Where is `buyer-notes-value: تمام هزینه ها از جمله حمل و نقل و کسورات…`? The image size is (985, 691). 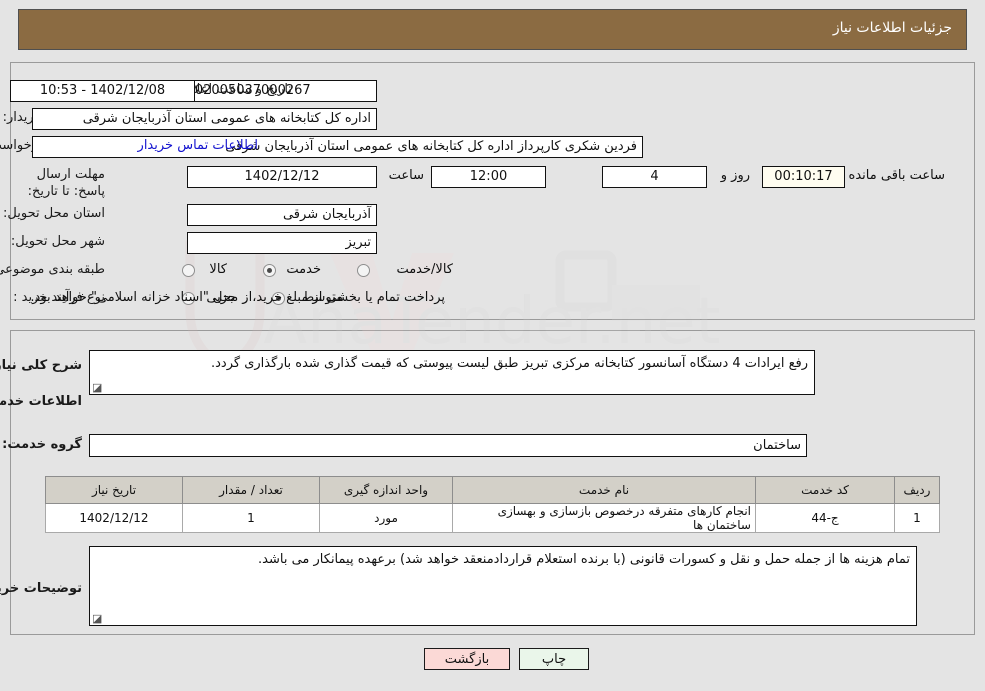 buyer-notes-value: تمام هزینه ها از جمله حمل و نقل و کسورات… is located at coordinates (584, 559).